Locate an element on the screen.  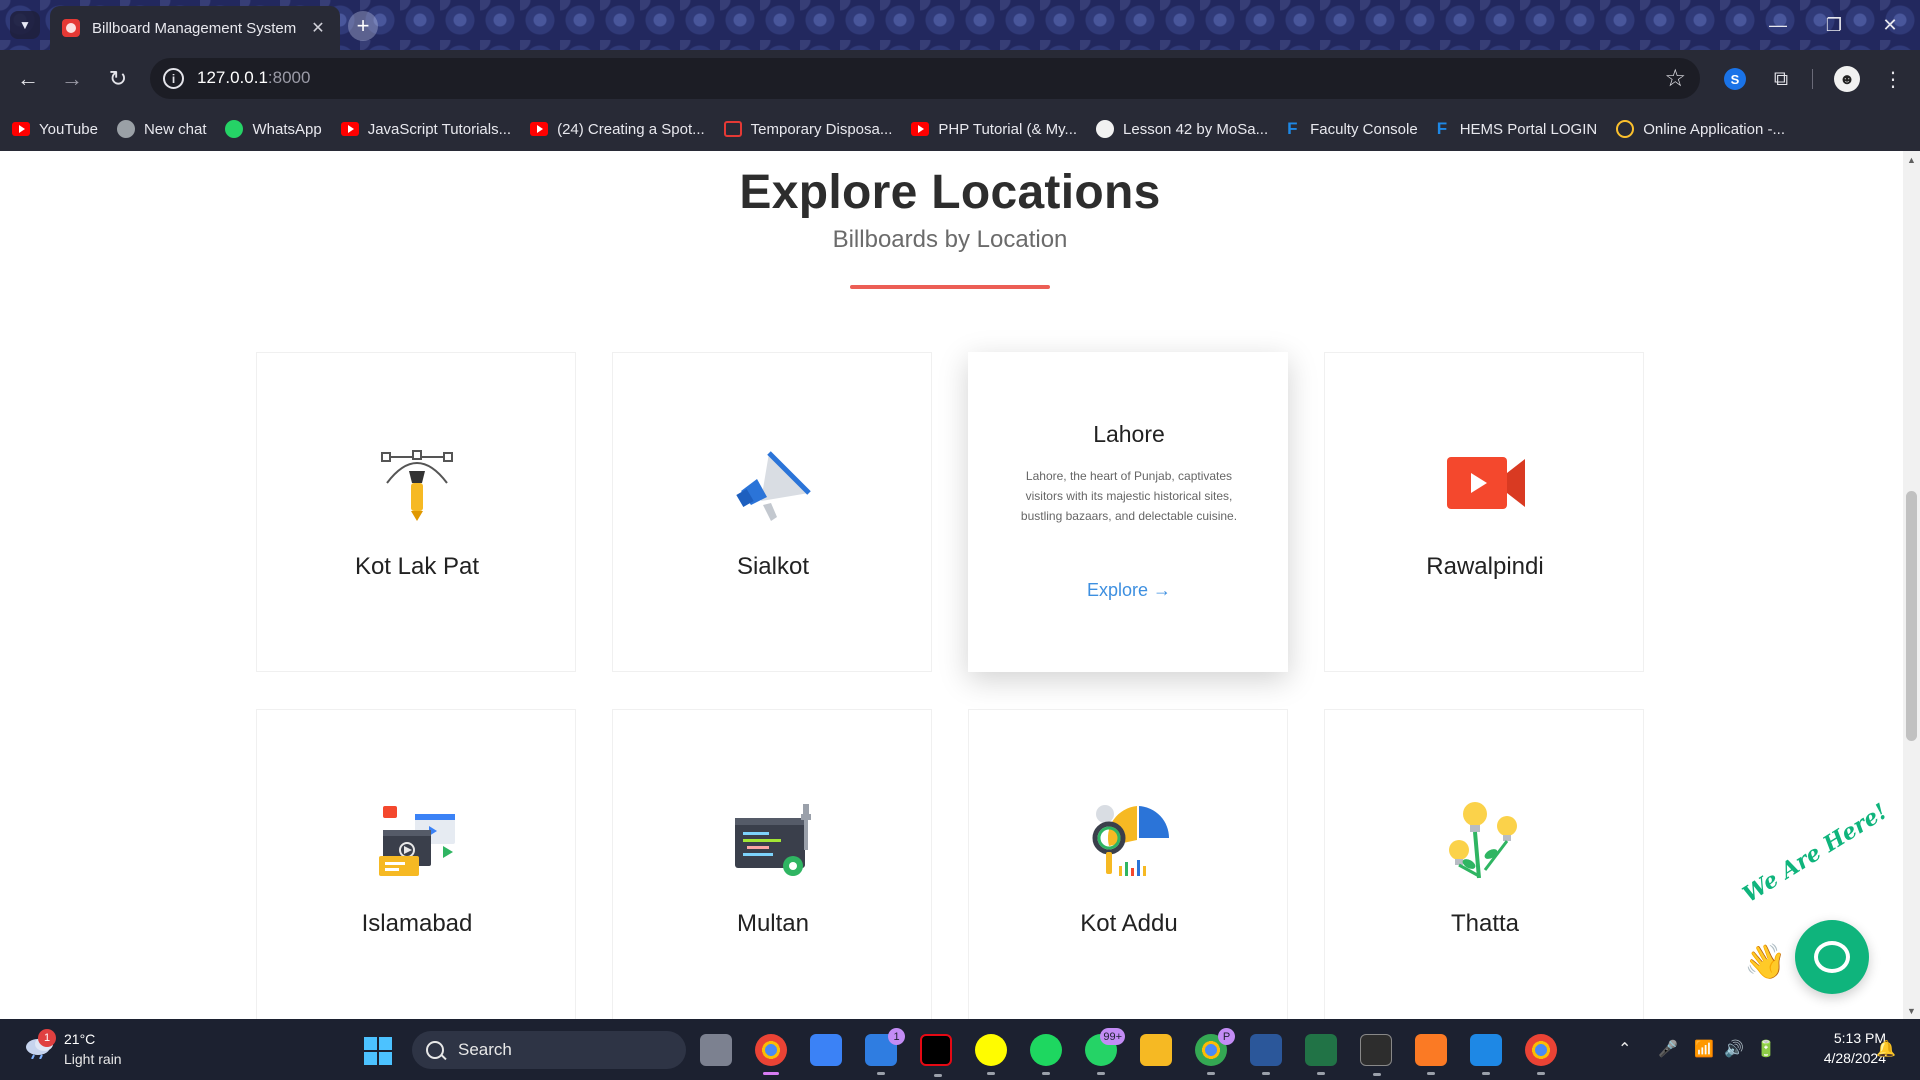
weather-alert-badge: 1 is located at coordinates (47, 1038).